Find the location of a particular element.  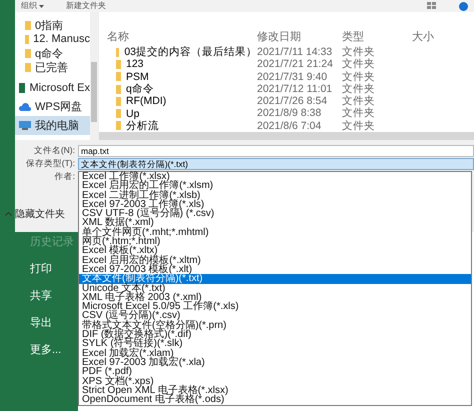

nav-item: WPS网盘 is located at coordinates (52, 106).